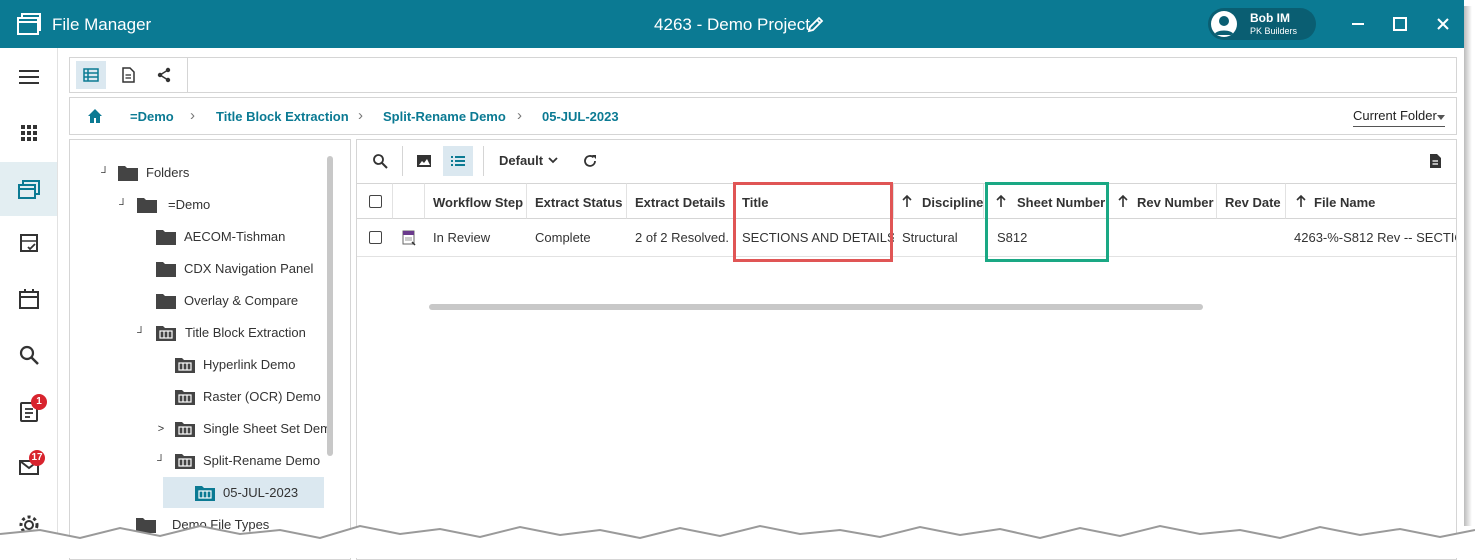 The height and width of the screenshot is (560, 1475). I want to click on column-header: Discipline, so click(939, 201).